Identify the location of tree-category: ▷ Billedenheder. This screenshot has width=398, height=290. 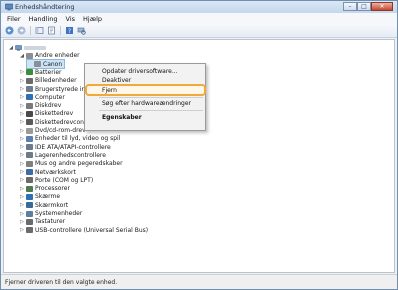
(48, 81).